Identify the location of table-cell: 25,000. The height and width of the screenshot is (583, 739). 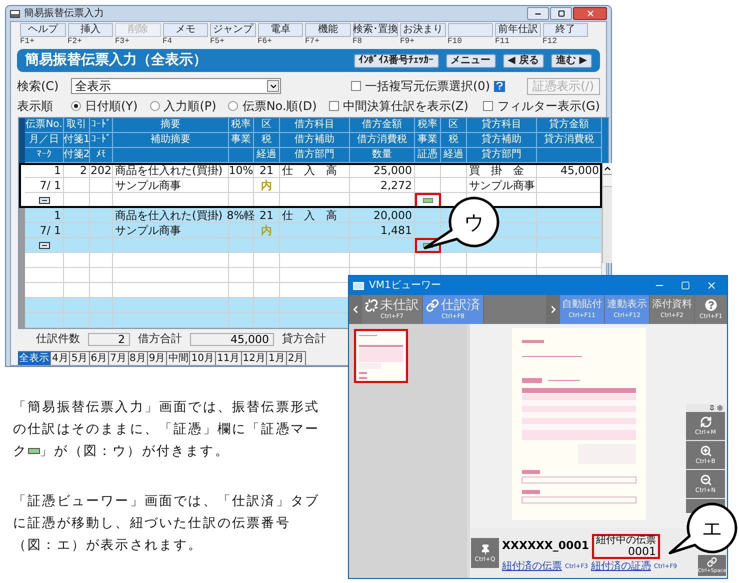
(393, 170).